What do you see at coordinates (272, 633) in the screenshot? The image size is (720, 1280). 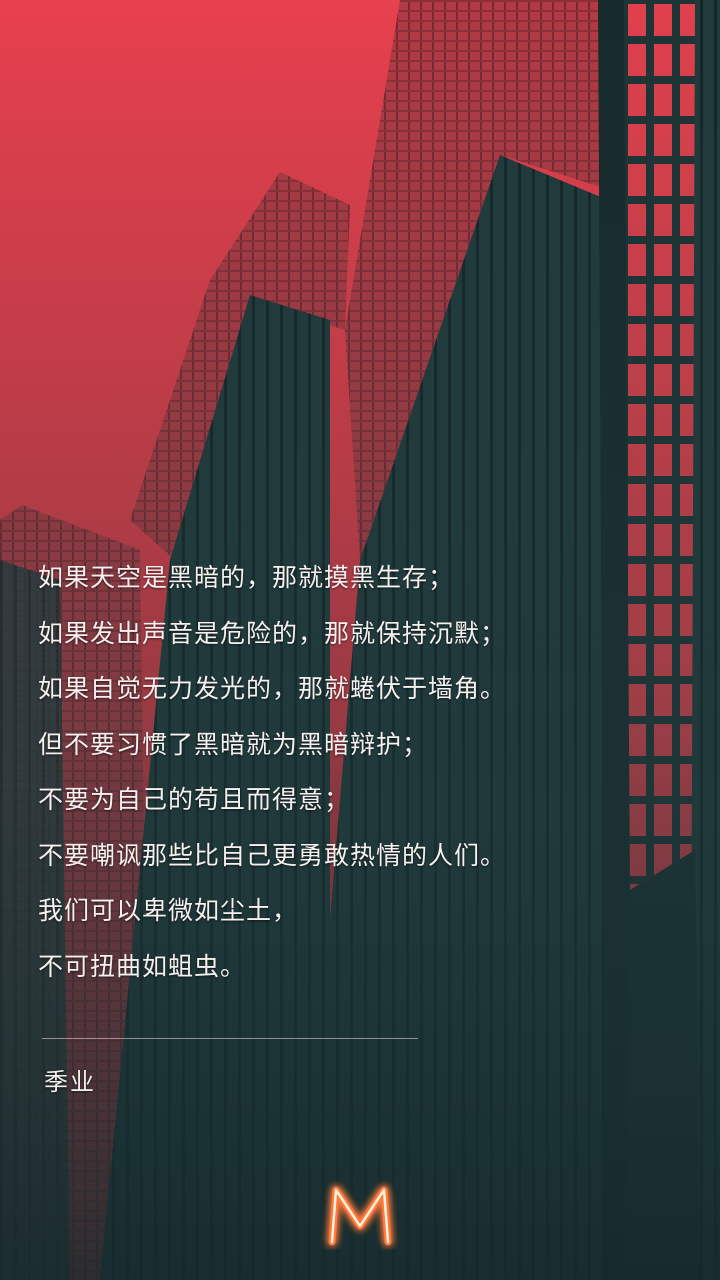 I see `poem-line-2: 如果发出声音是危险的，那就保持沉默；` at bounding box center [272, 633].